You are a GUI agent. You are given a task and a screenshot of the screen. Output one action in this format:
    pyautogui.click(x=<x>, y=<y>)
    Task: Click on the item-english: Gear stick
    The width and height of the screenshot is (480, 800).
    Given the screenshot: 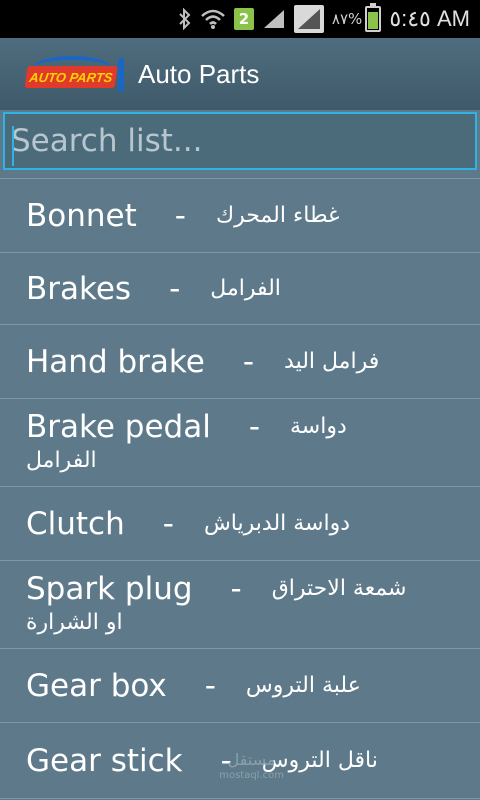 What is the action you would take?
    pyautogui.click(x=104, y=760)
    